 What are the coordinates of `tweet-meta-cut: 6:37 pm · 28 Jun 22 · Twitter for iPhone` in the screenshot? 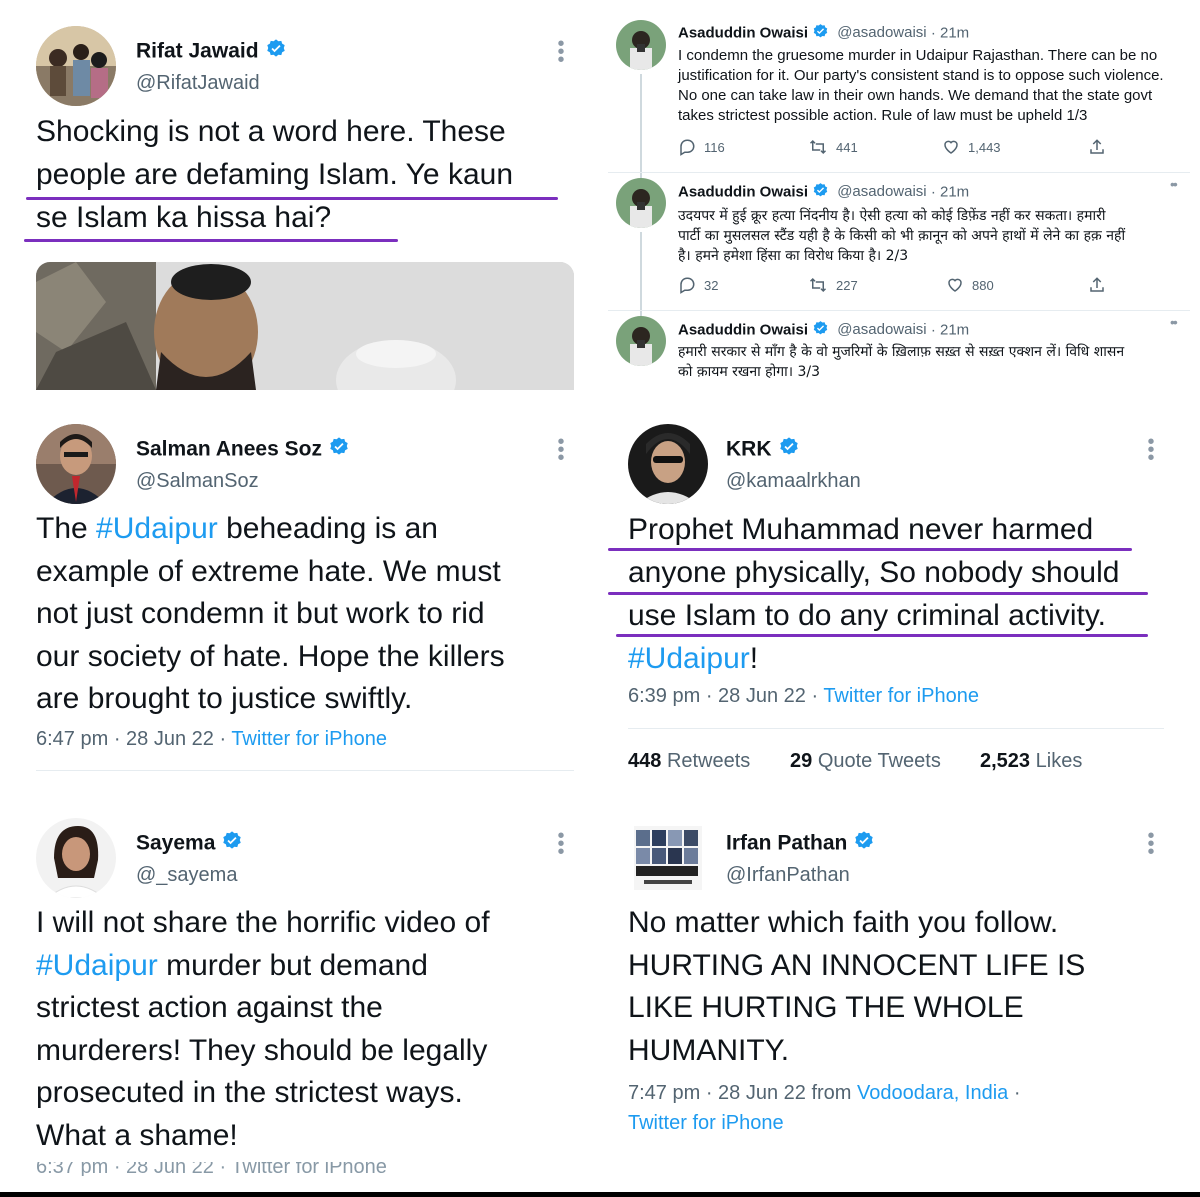 It's located at (306, 1169).